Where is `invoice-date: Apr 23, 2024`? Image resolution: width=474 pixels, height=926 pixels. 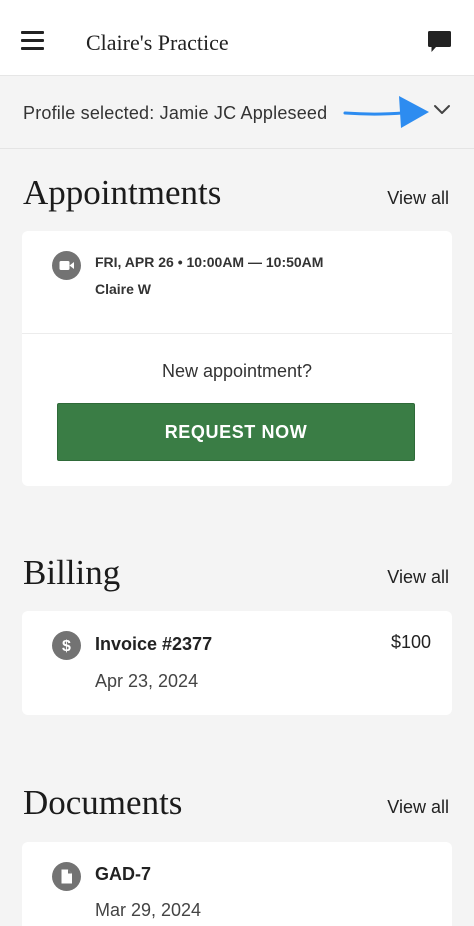
invoice-date: Apr 23, 2024 is located at coordinates (147, 681).